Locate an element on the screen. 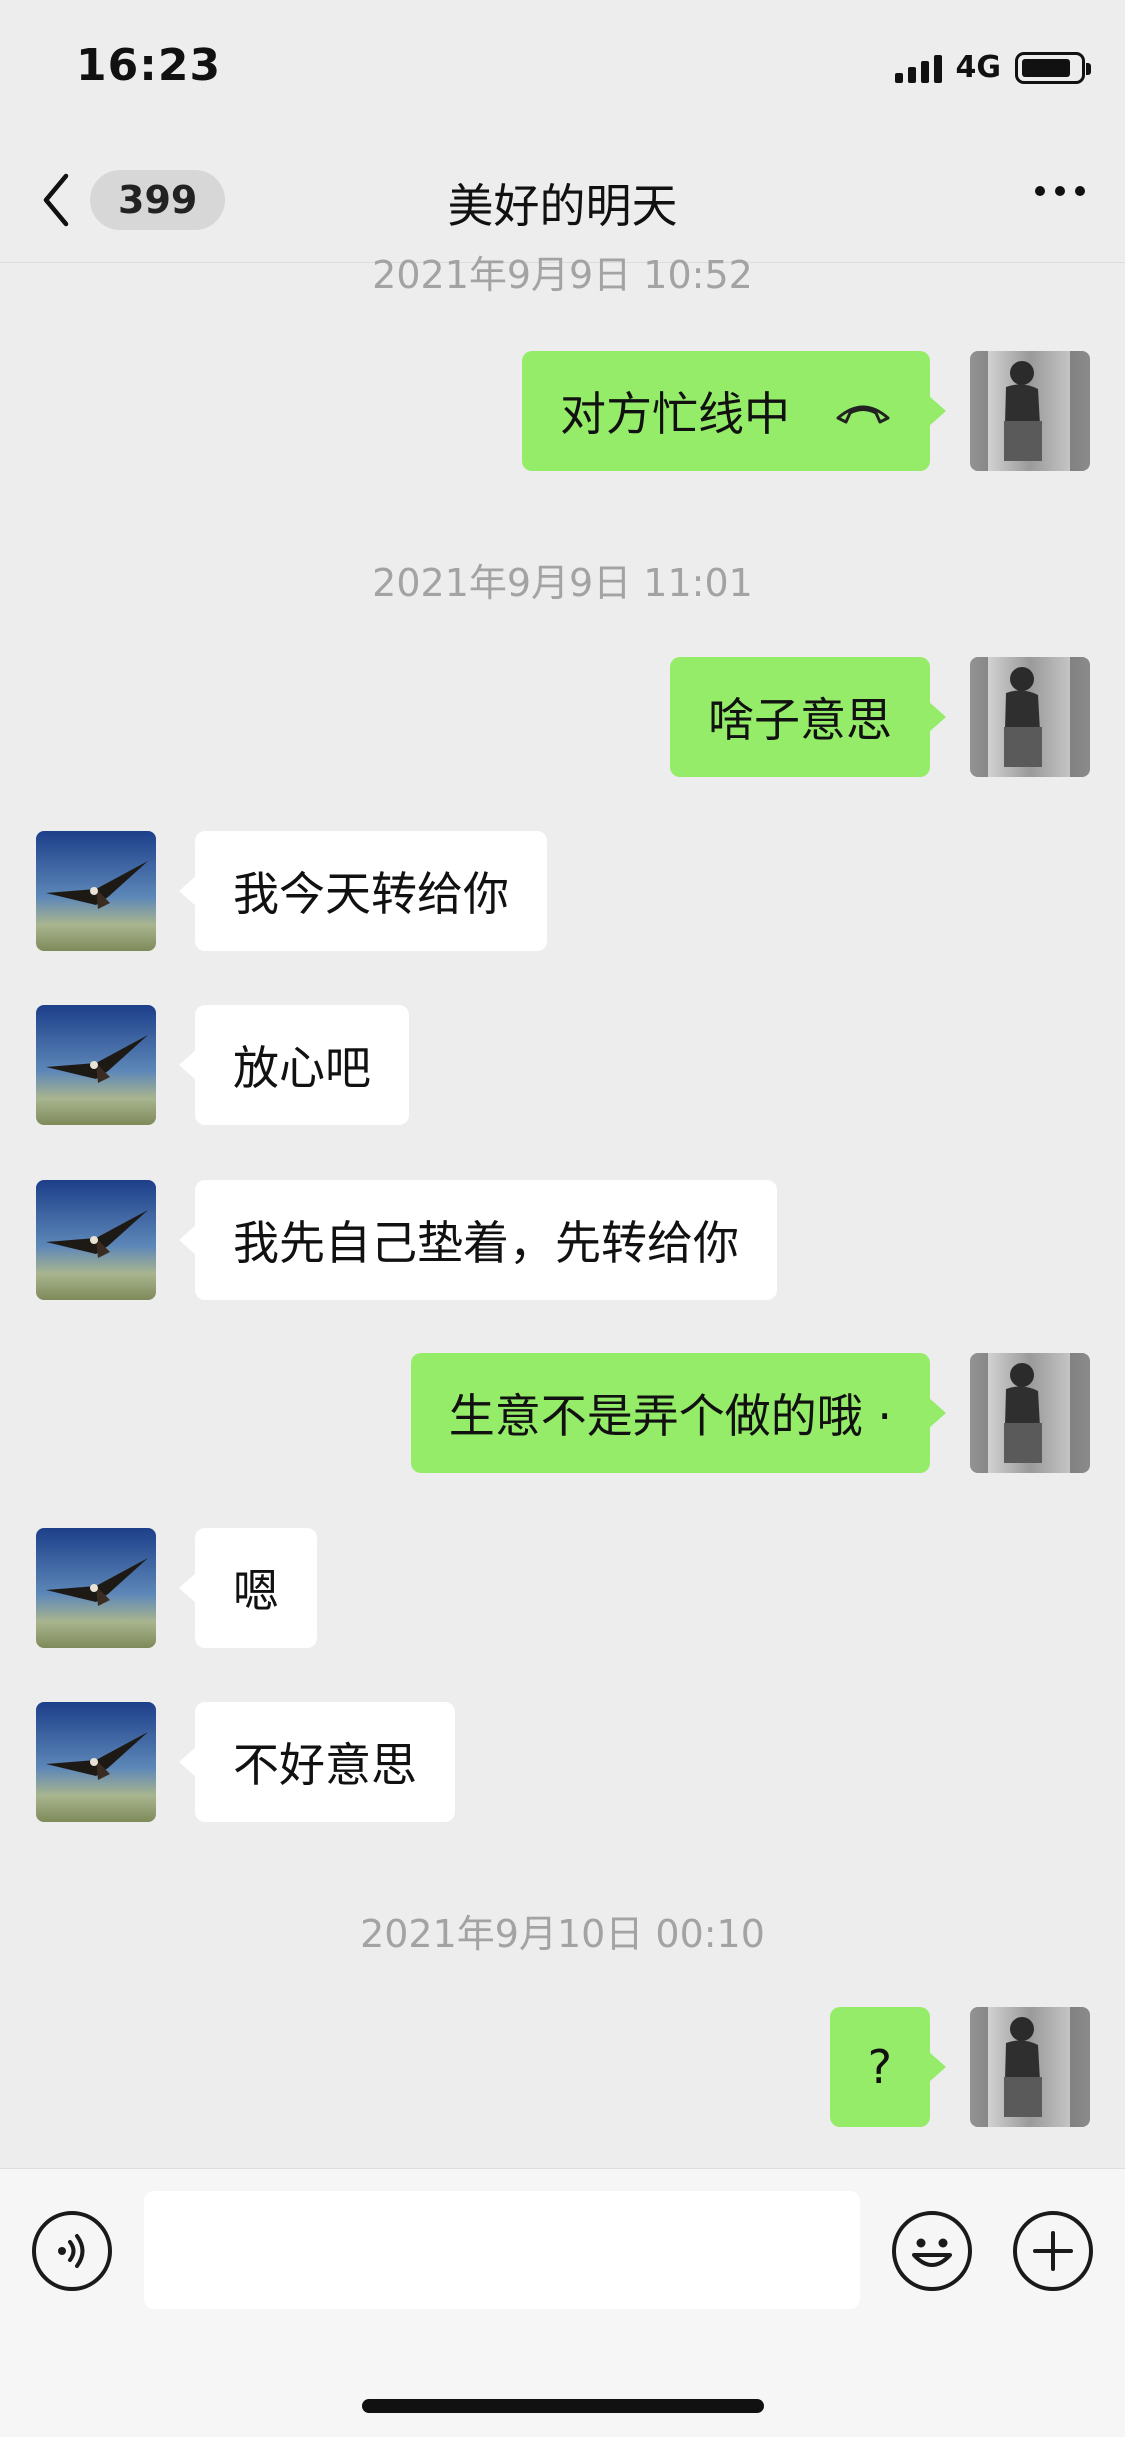 The height and width of the screenshot is (2437, 1125). home-indicator is located at coordinates (563, 2406).